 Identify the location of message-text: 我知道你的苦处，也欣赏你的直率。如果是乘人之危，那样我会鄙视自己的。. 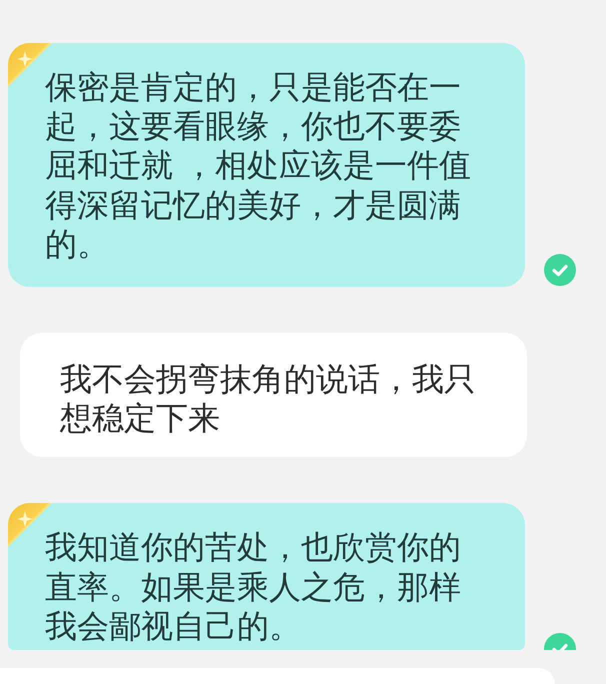
(253, 587).